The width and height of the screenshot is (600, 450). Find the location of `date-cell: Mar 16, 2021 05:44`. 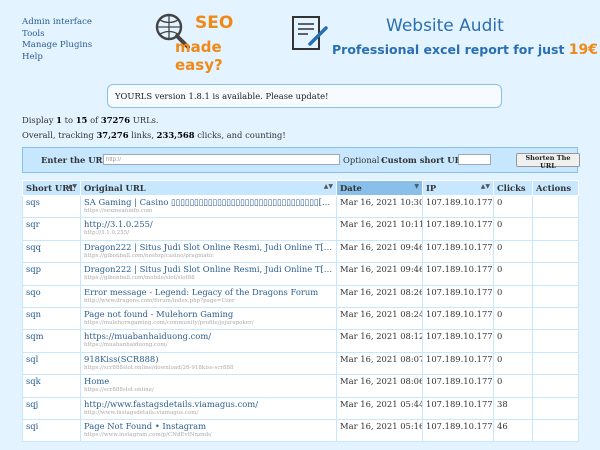

date-cell: Mar 16, 2021 05:44 is located at coordinates (379, 408).